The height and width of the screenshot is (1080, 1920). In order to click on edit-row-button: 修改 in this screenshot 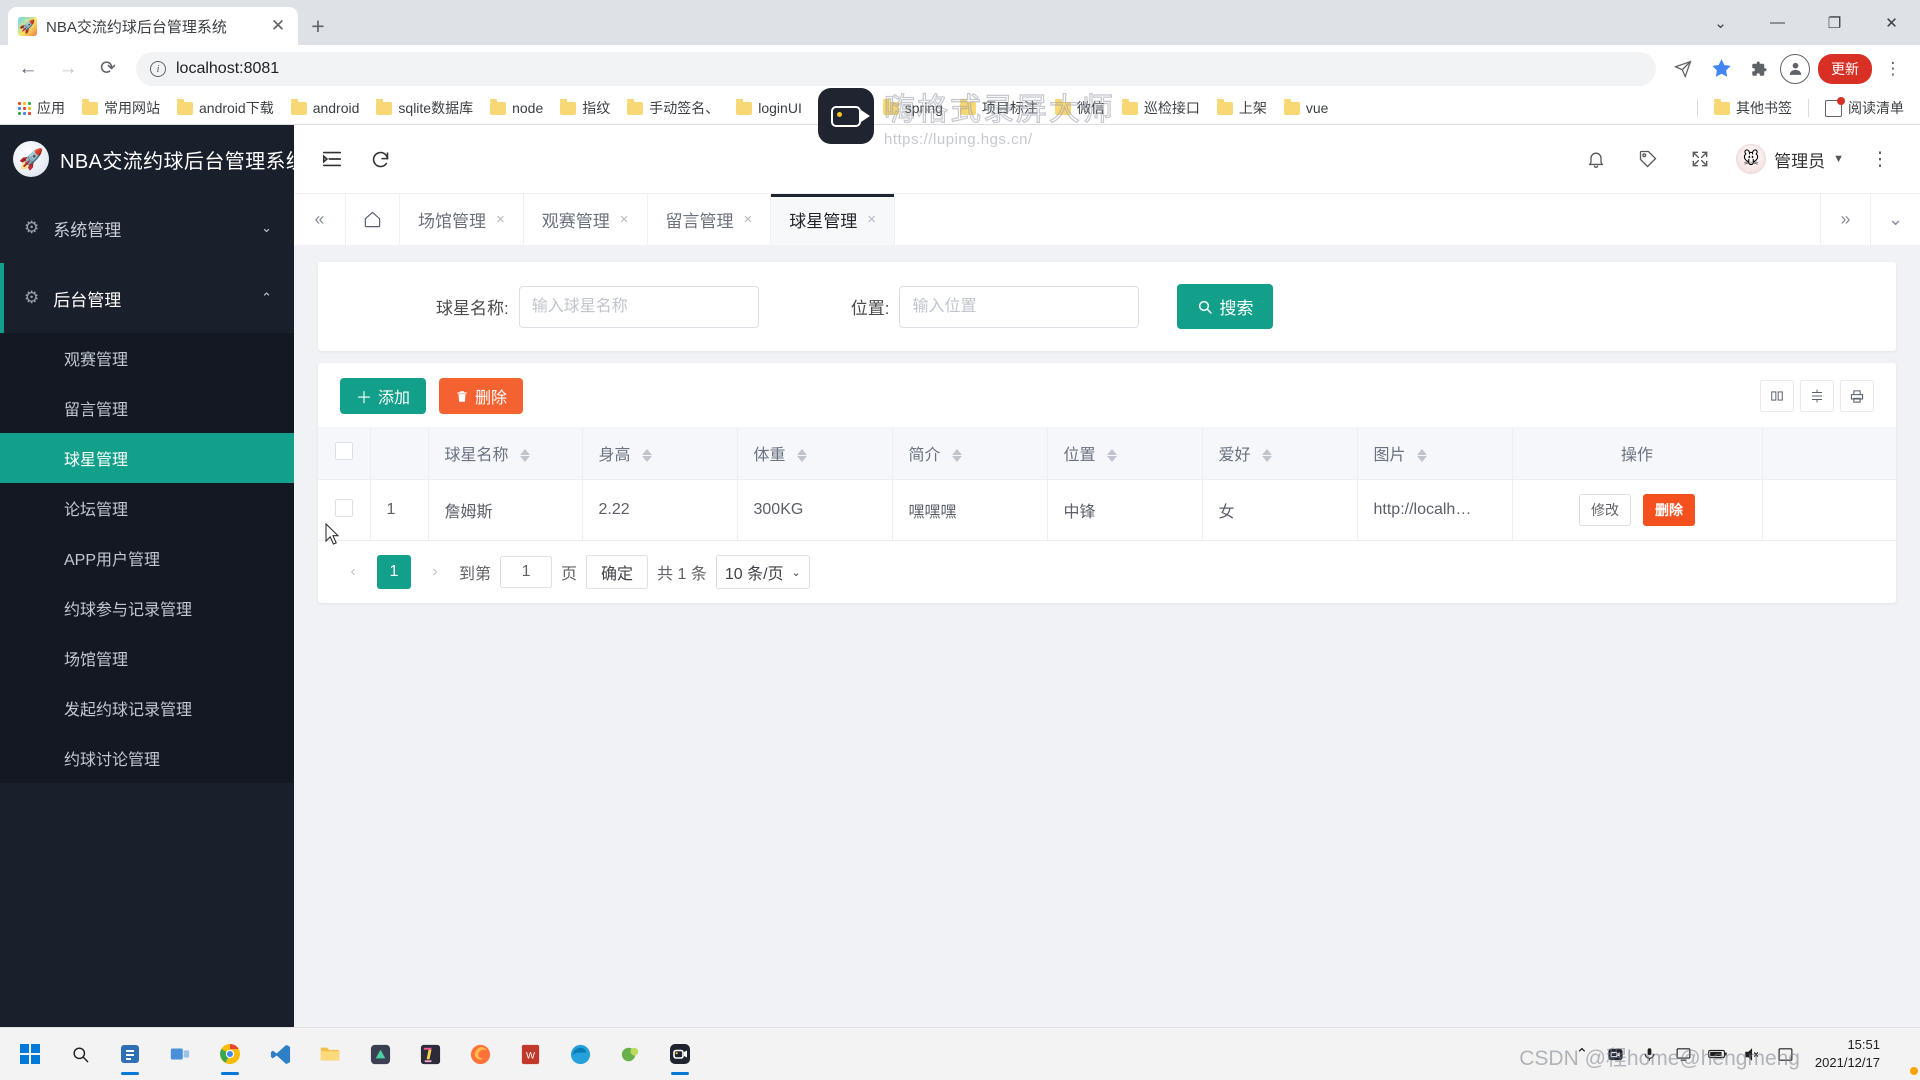, I will do `click(1605, 510)`.